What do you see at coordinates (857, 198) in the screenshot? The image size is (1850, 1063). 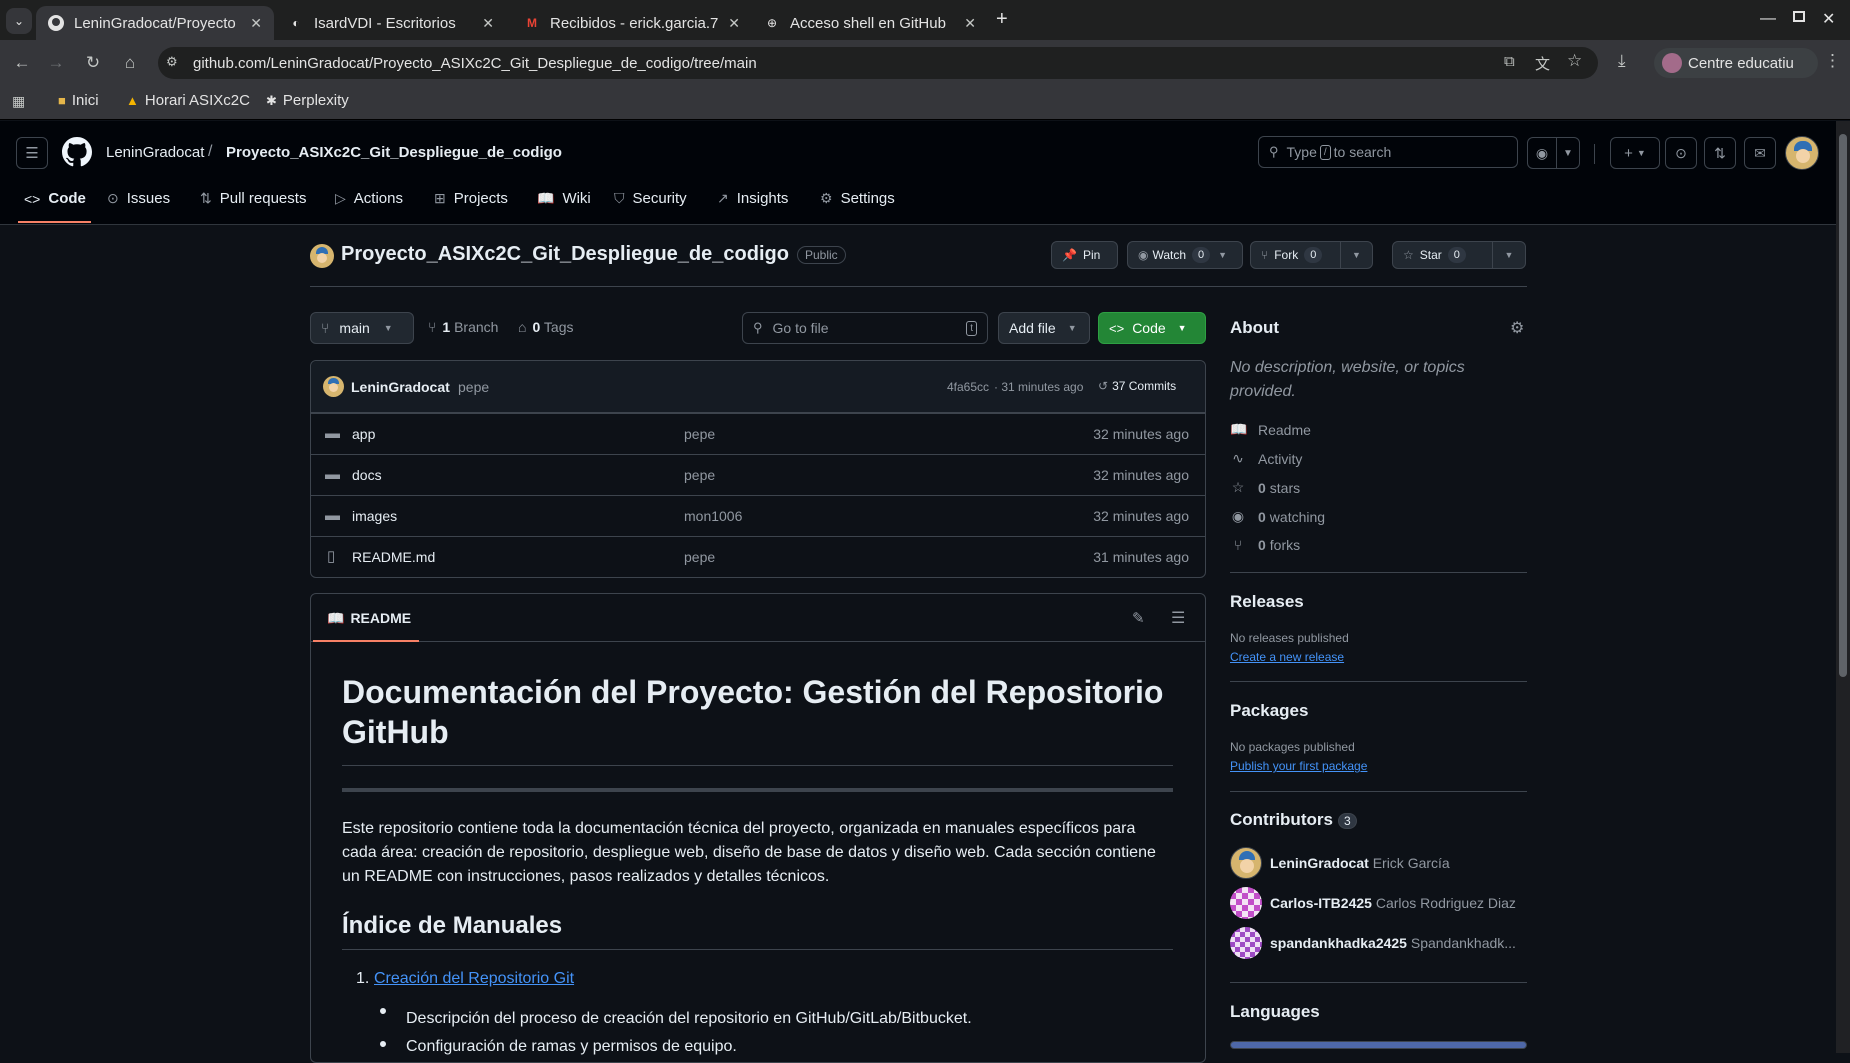 I see `tab-settings: ⚙ Settings` at bounding box center [857, 198].